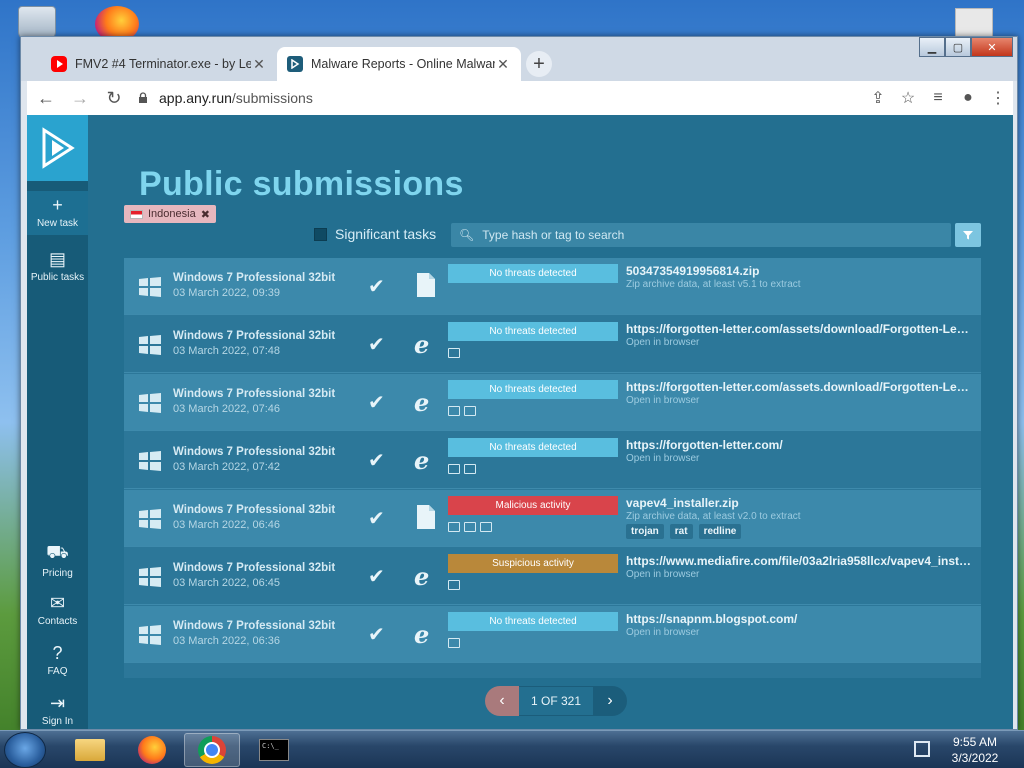 This screenshot has width=1024, height=768. I want to click on question-icon: ?, so click(57, 653).